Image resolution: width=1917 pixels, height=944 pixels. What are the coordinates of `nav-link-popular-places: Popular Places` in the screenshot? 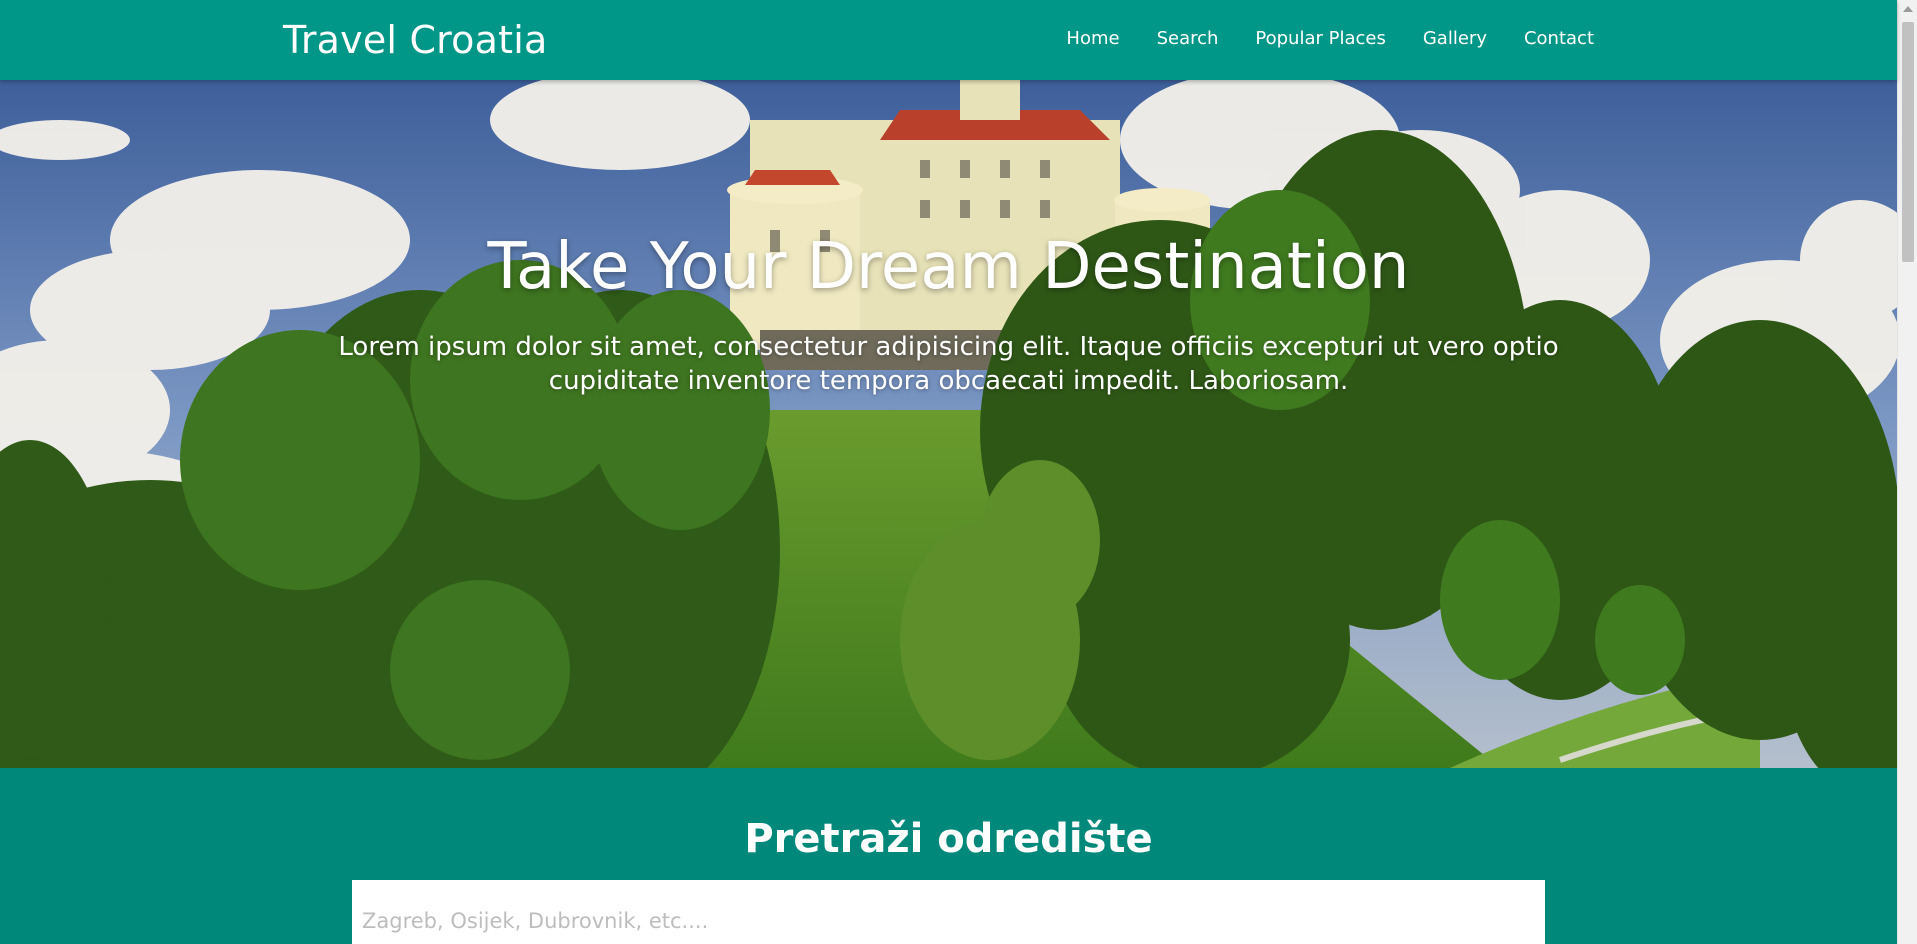 It's located at (1320, 38).